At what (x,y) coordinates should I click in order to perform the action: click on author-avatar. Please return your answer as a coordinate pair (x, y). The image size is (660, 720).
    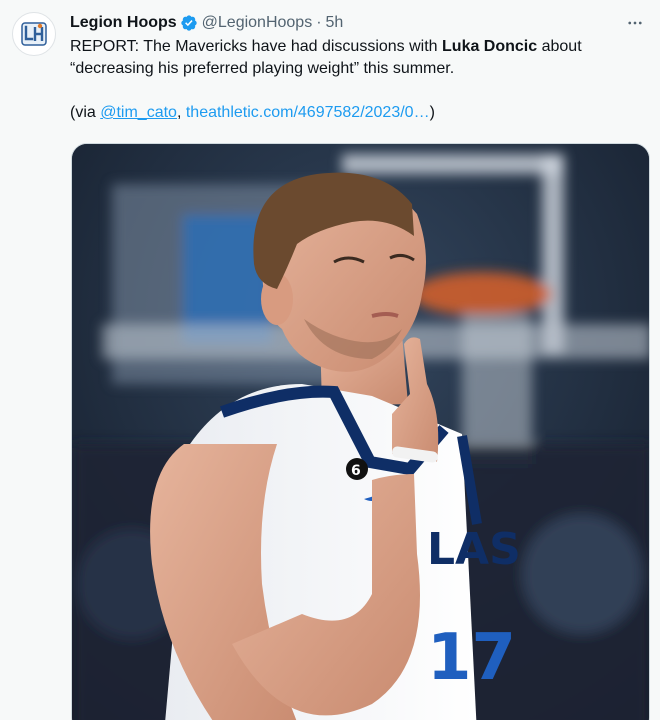
    Looking at the image, I should click on (34, 34).